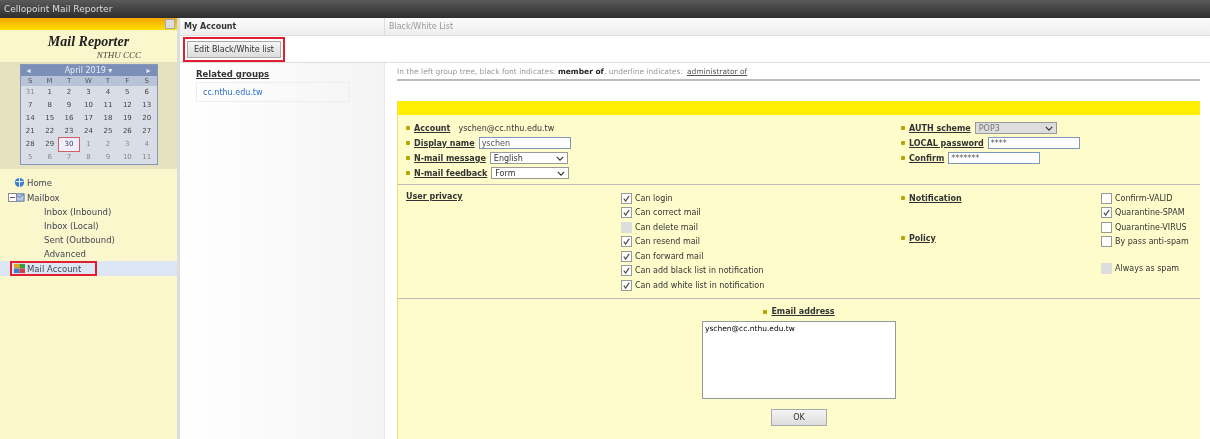 Image resolution: width=1210 pixels, height=439 pixels. I want to click on input-field: ****, so click(1033, 143).